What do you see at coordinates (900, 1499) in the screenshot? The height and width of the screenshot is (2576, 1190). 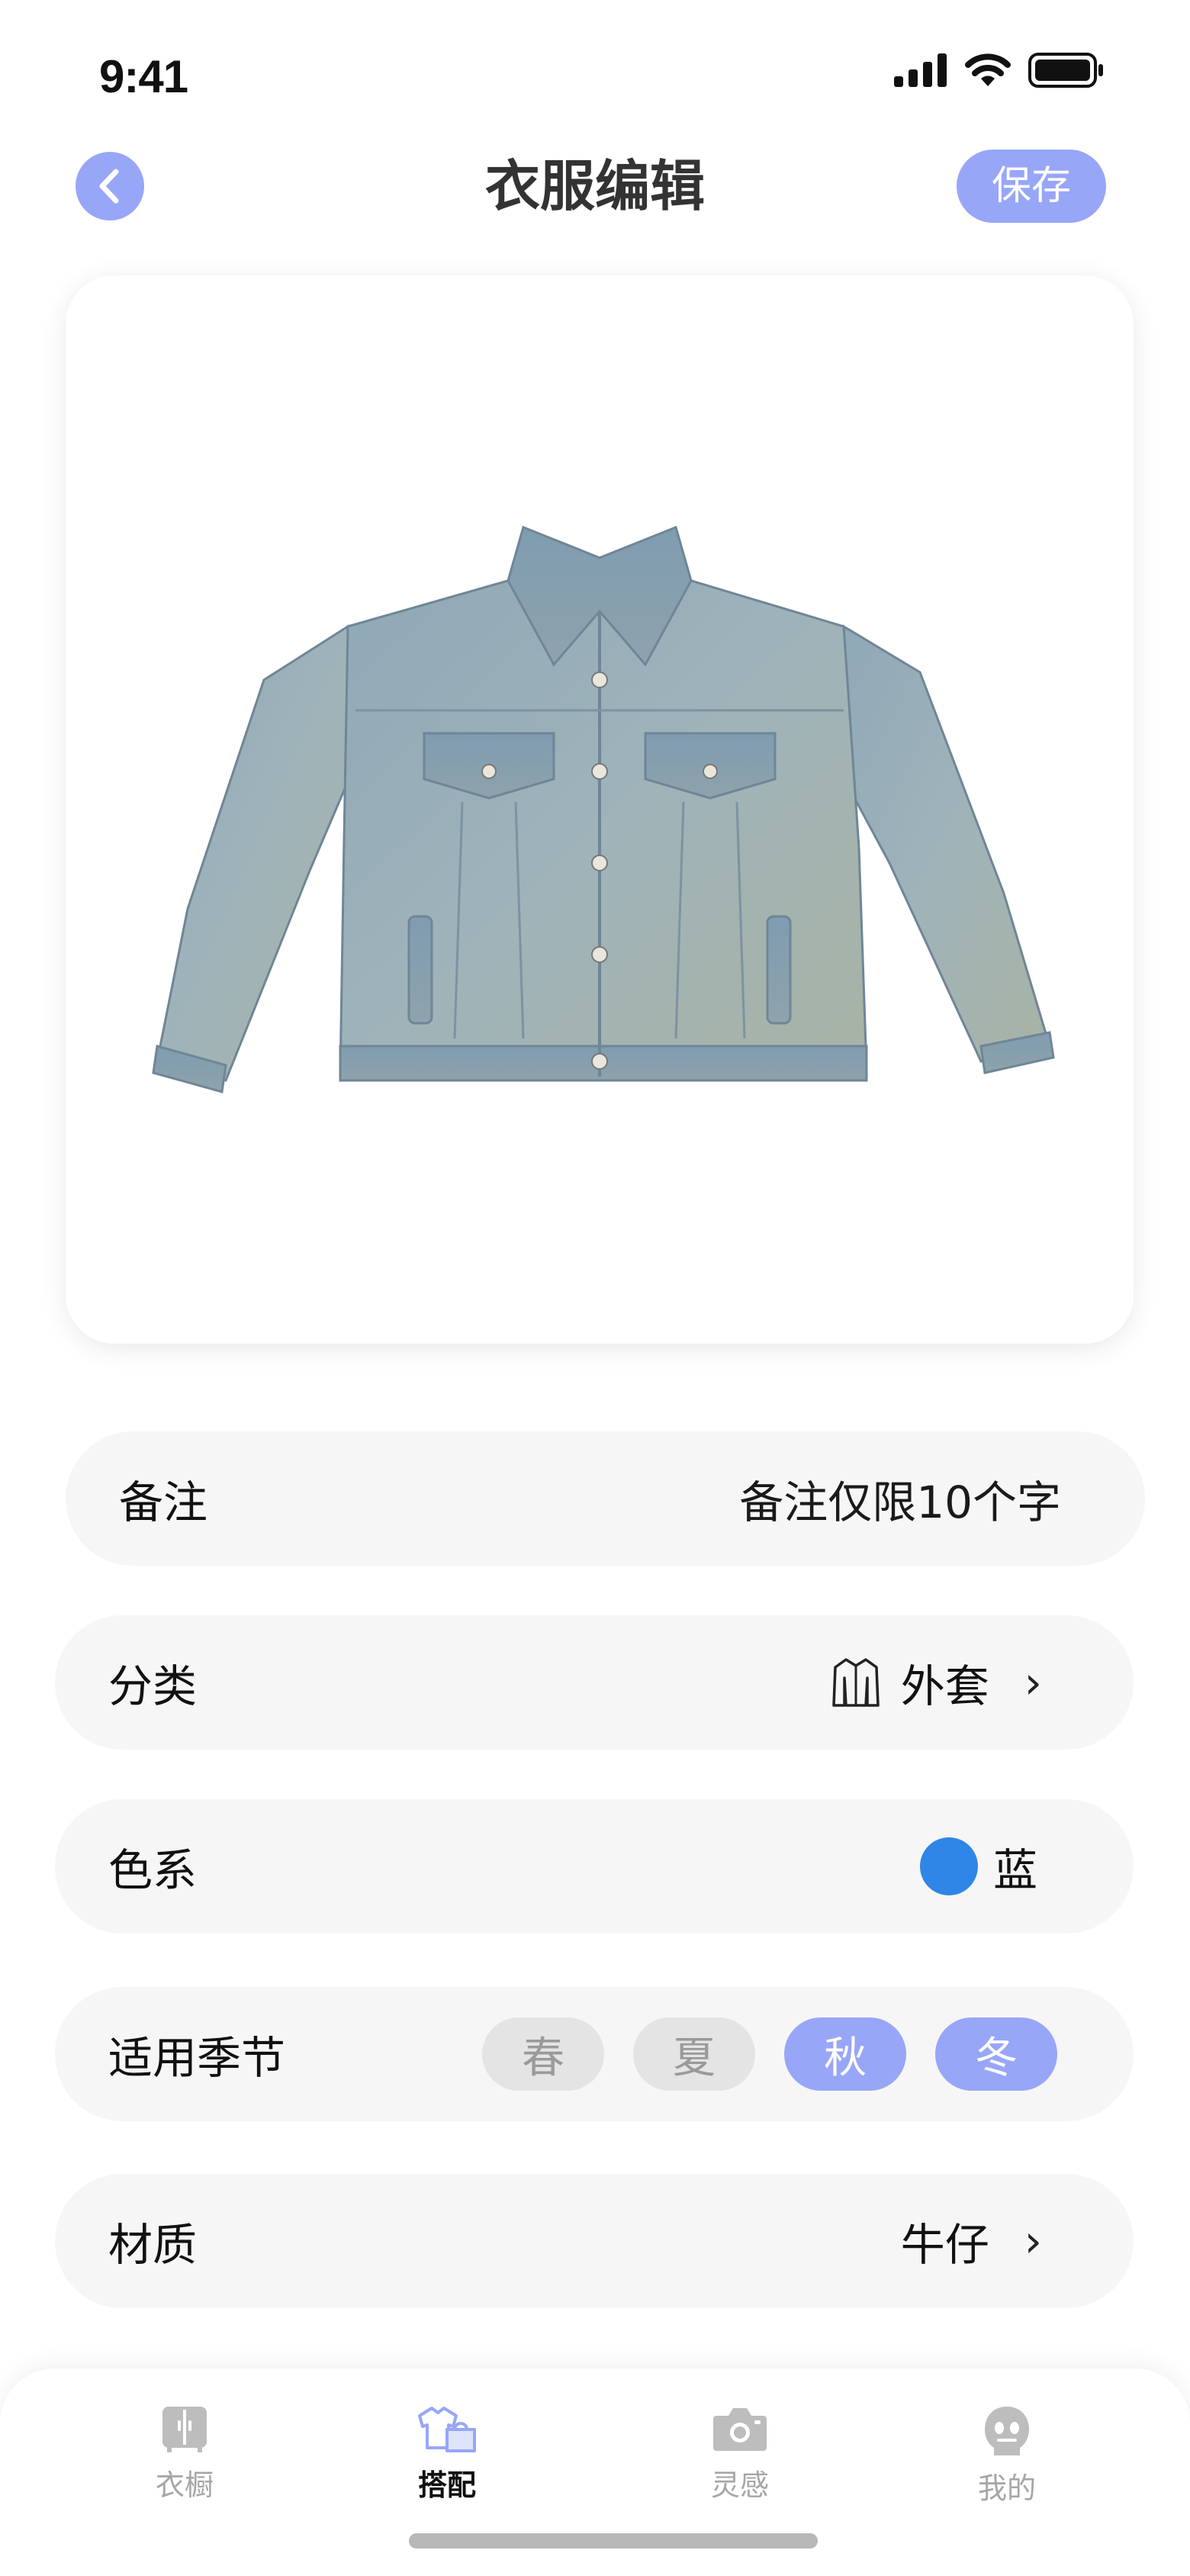 I see `note-input: 备注仅限10个字` at bounding box center [900, 1499].